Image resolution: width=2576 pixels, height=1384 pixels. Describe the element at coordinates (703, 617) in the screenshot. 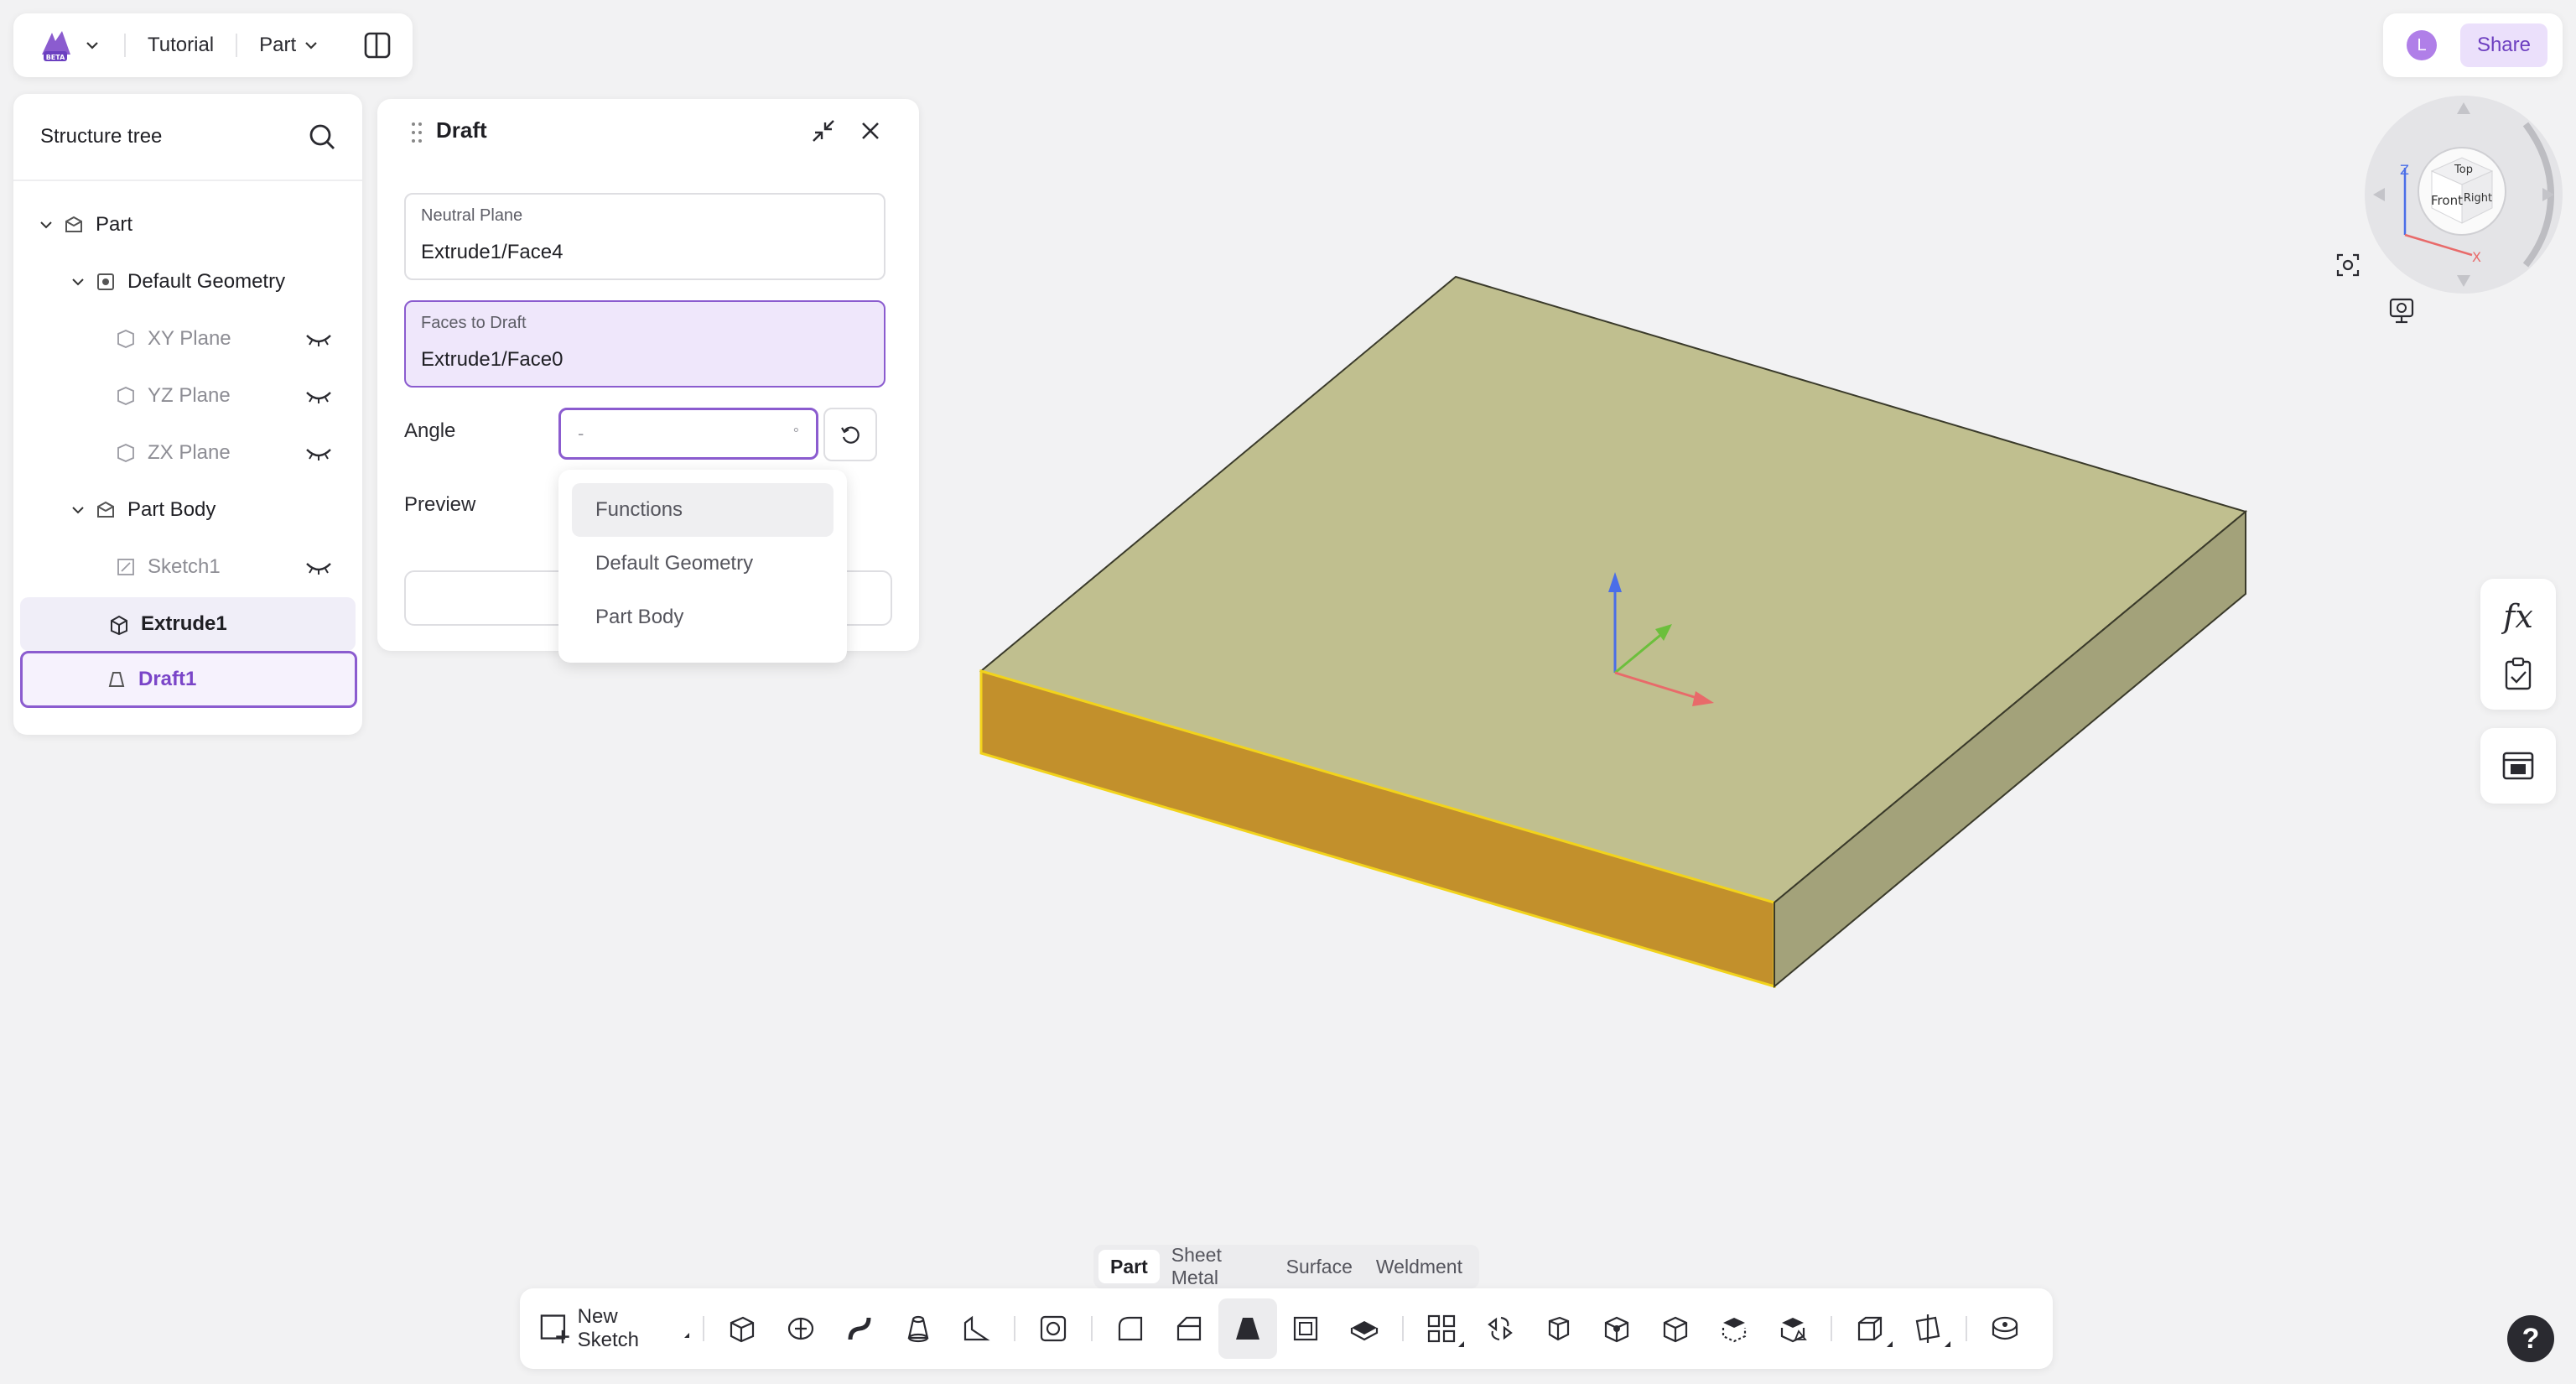

I see `menu-item-part-body: Part Body` at that location.